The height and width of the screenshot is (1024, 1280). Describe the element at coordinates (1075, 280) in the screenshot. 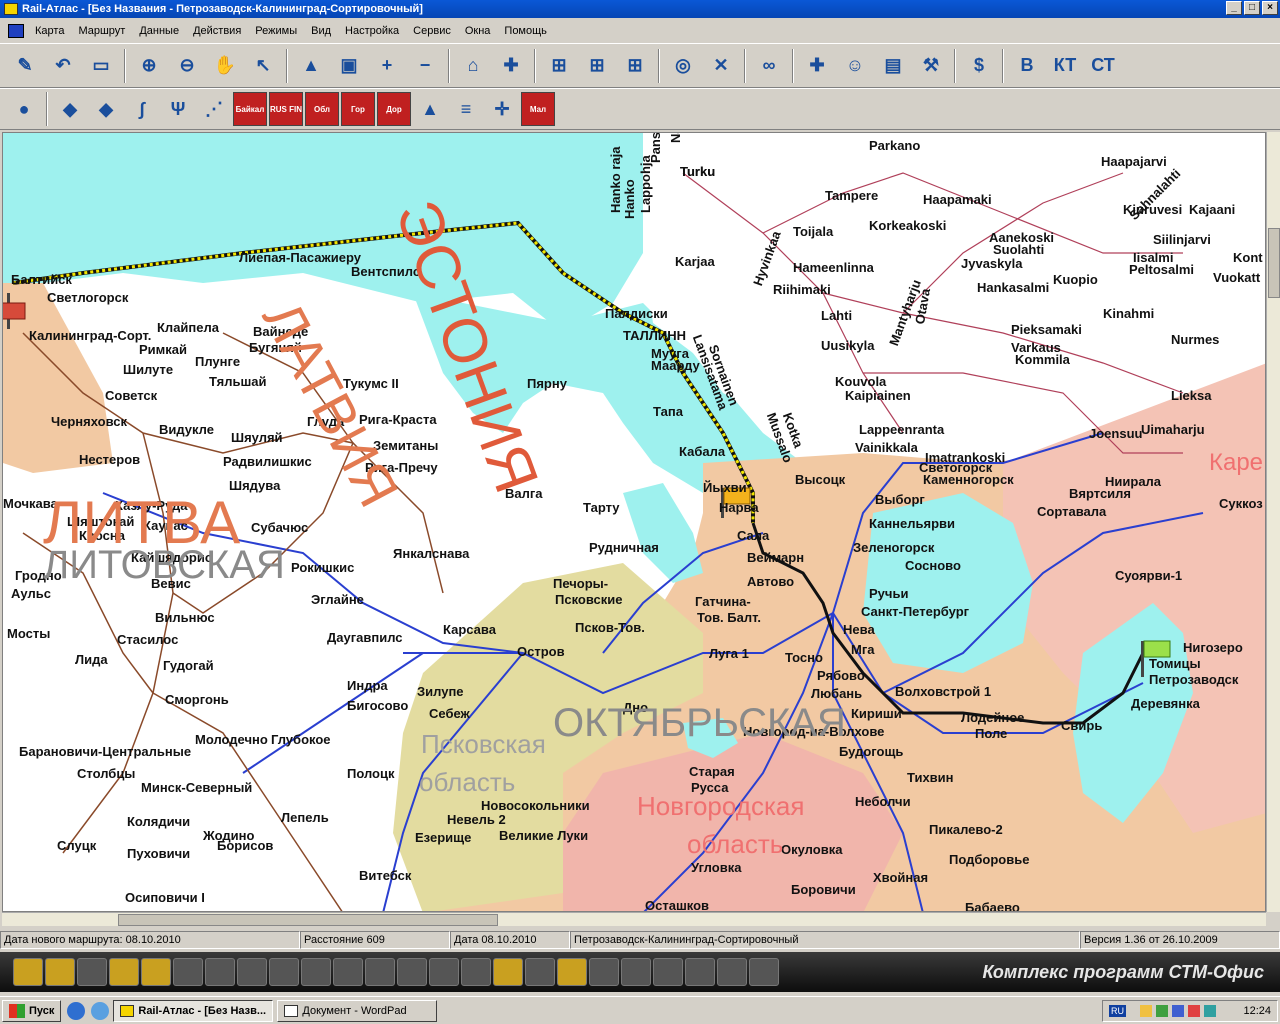

I see `map-place-label: Kuopio` at that location.